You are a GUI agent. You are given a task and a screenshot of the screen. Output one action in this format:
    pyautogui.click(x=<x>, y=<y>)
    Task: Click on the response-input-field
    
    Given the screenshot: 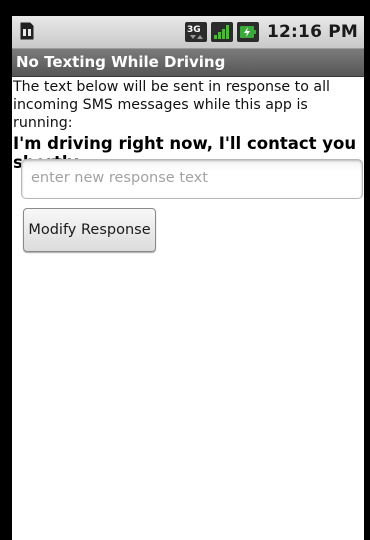 What is the action you would take?
    pyautogui.click(x=192, y=179)
    